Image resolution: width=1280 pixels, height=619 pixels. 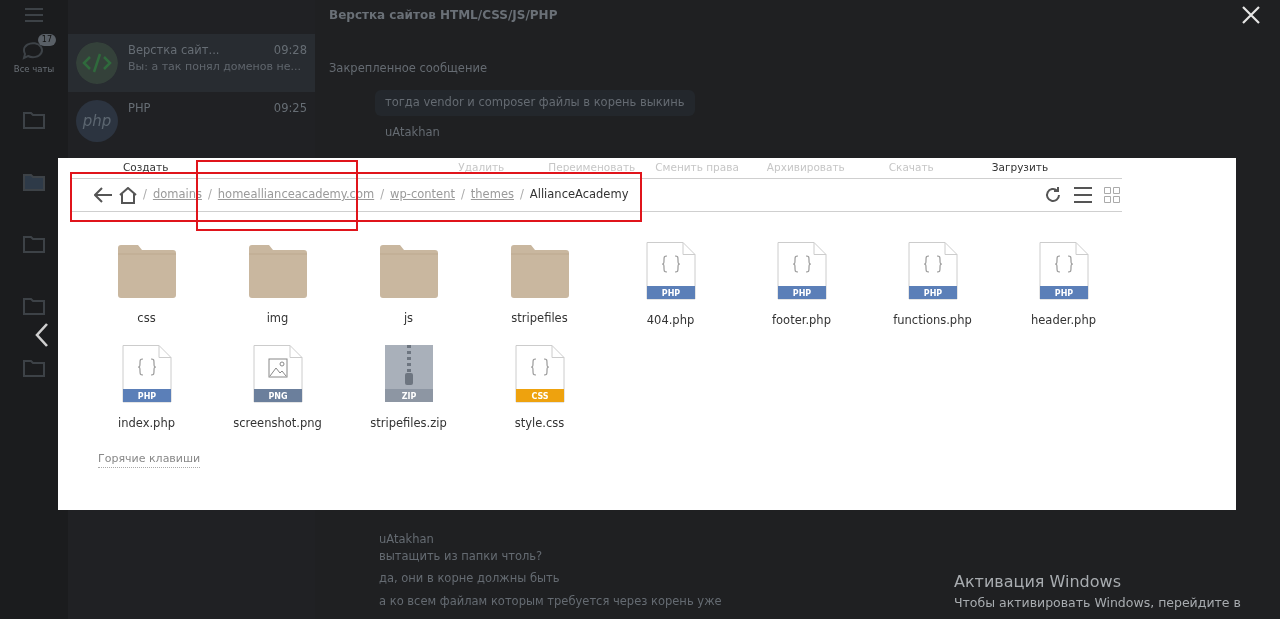 I want to click on file-name: header.php, so click(x=1063, y=320).